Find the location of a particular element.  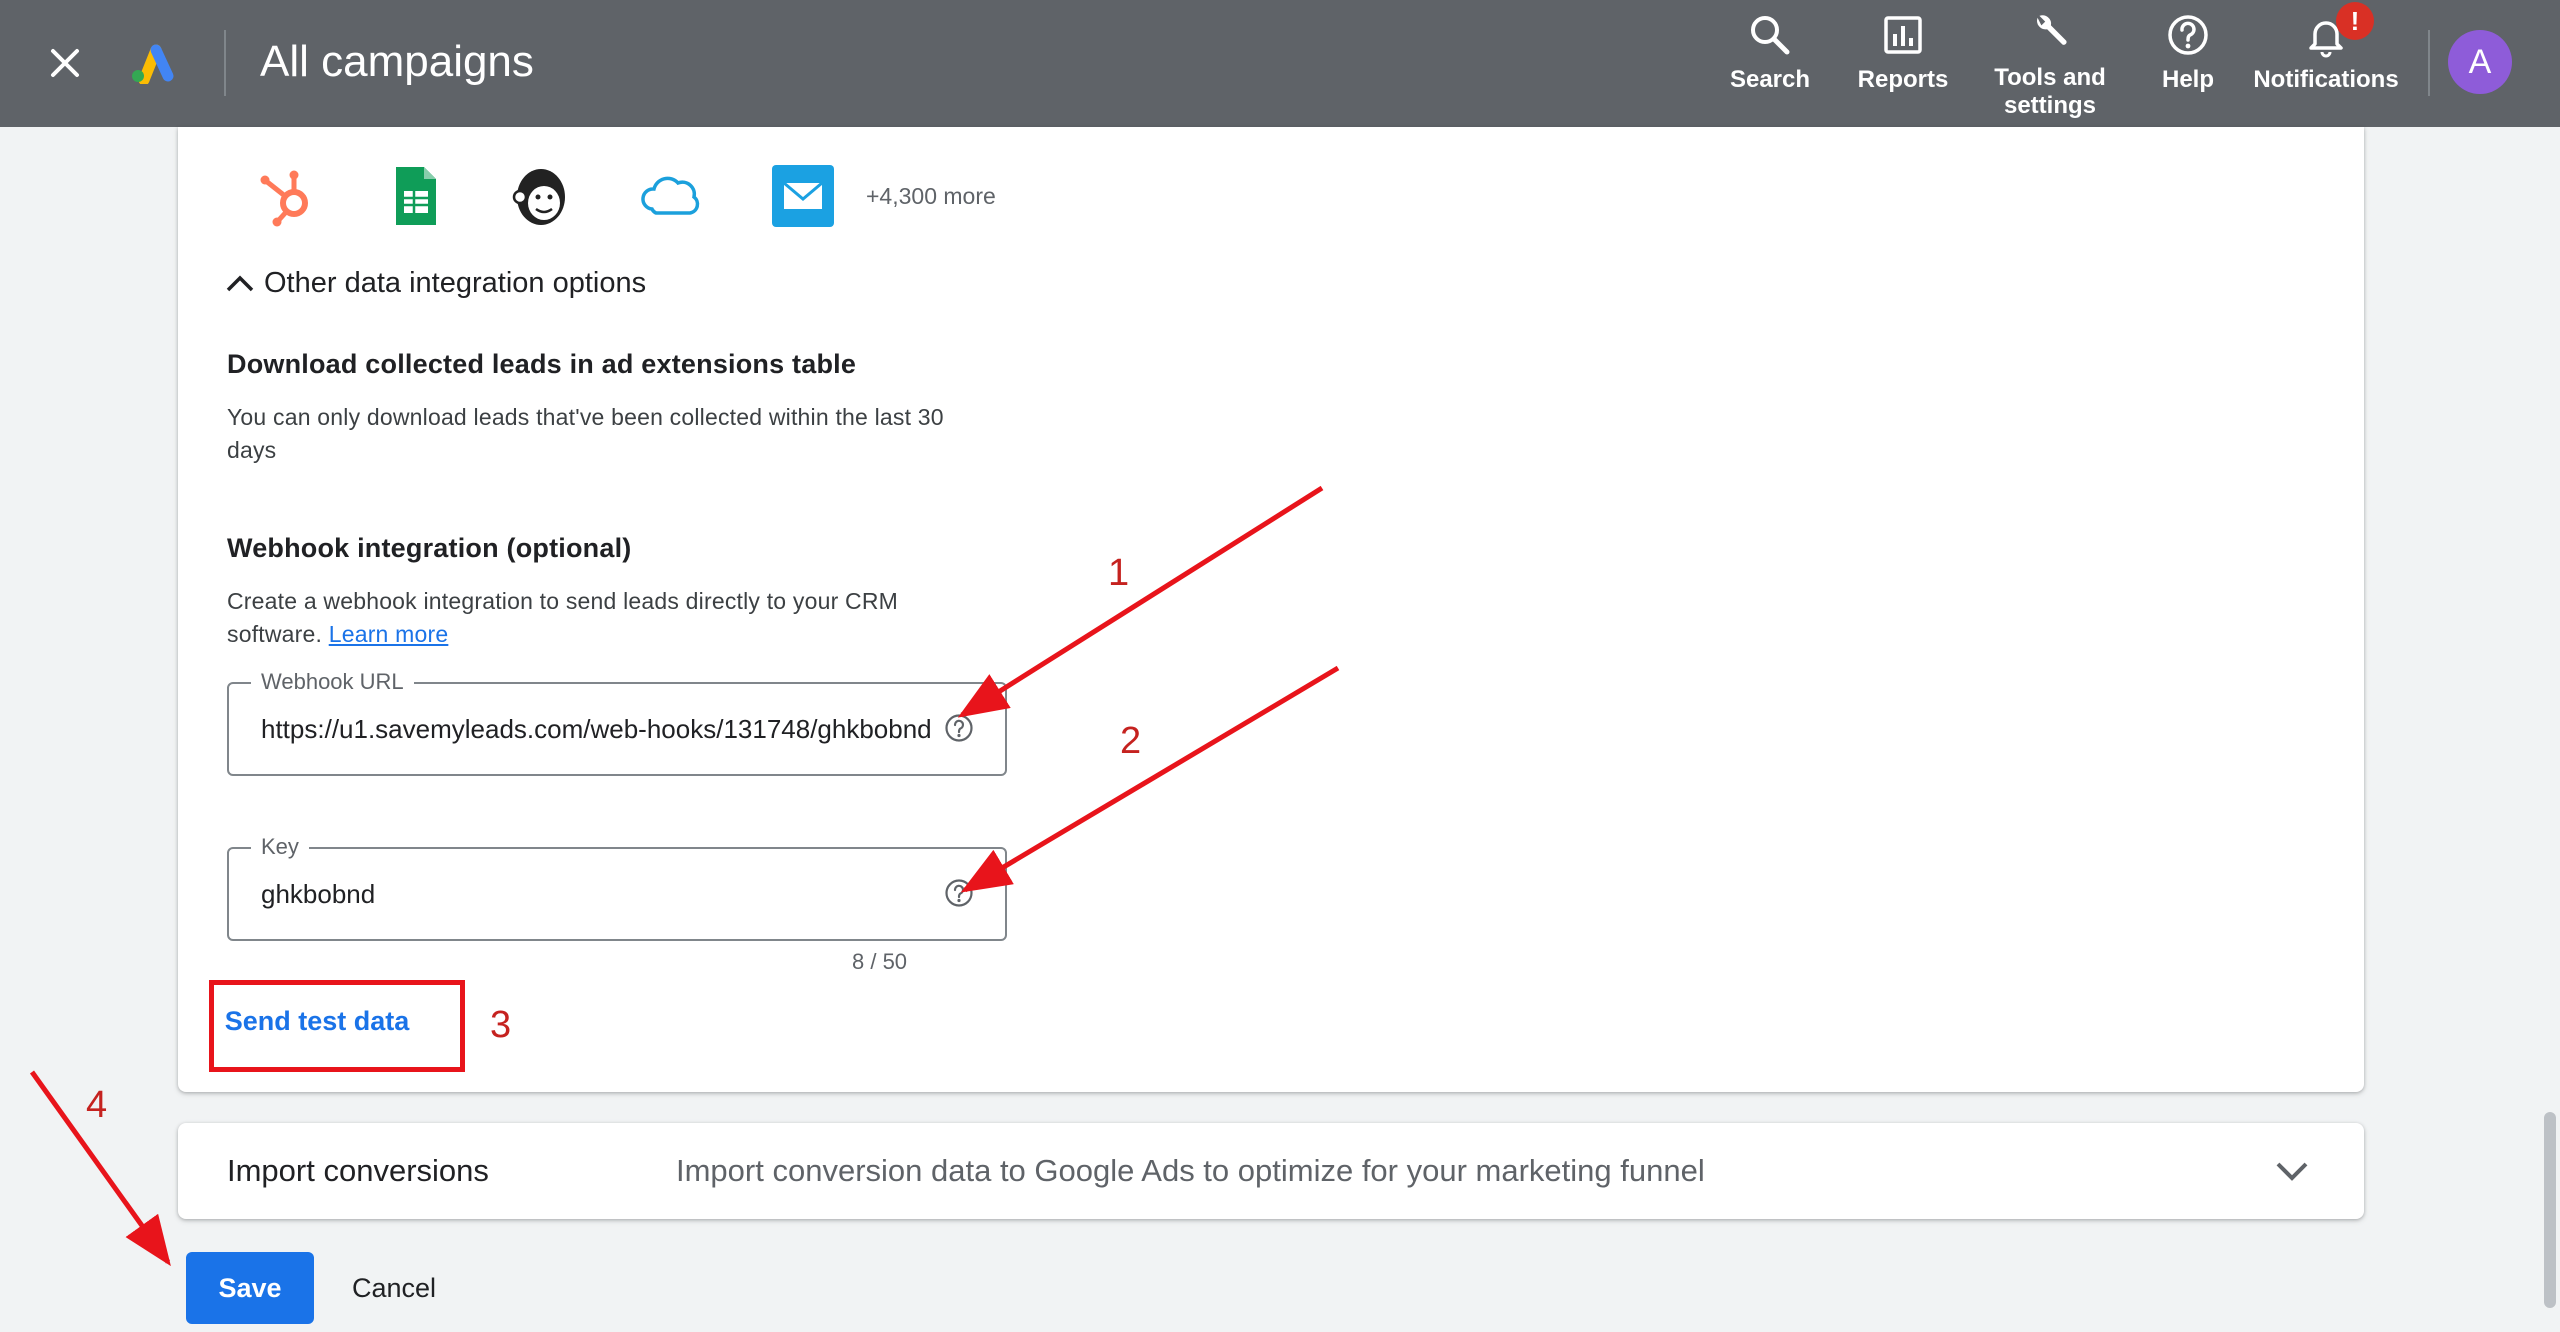

other-options-toggle: Other data integration options is located at coordinates (435, 283).